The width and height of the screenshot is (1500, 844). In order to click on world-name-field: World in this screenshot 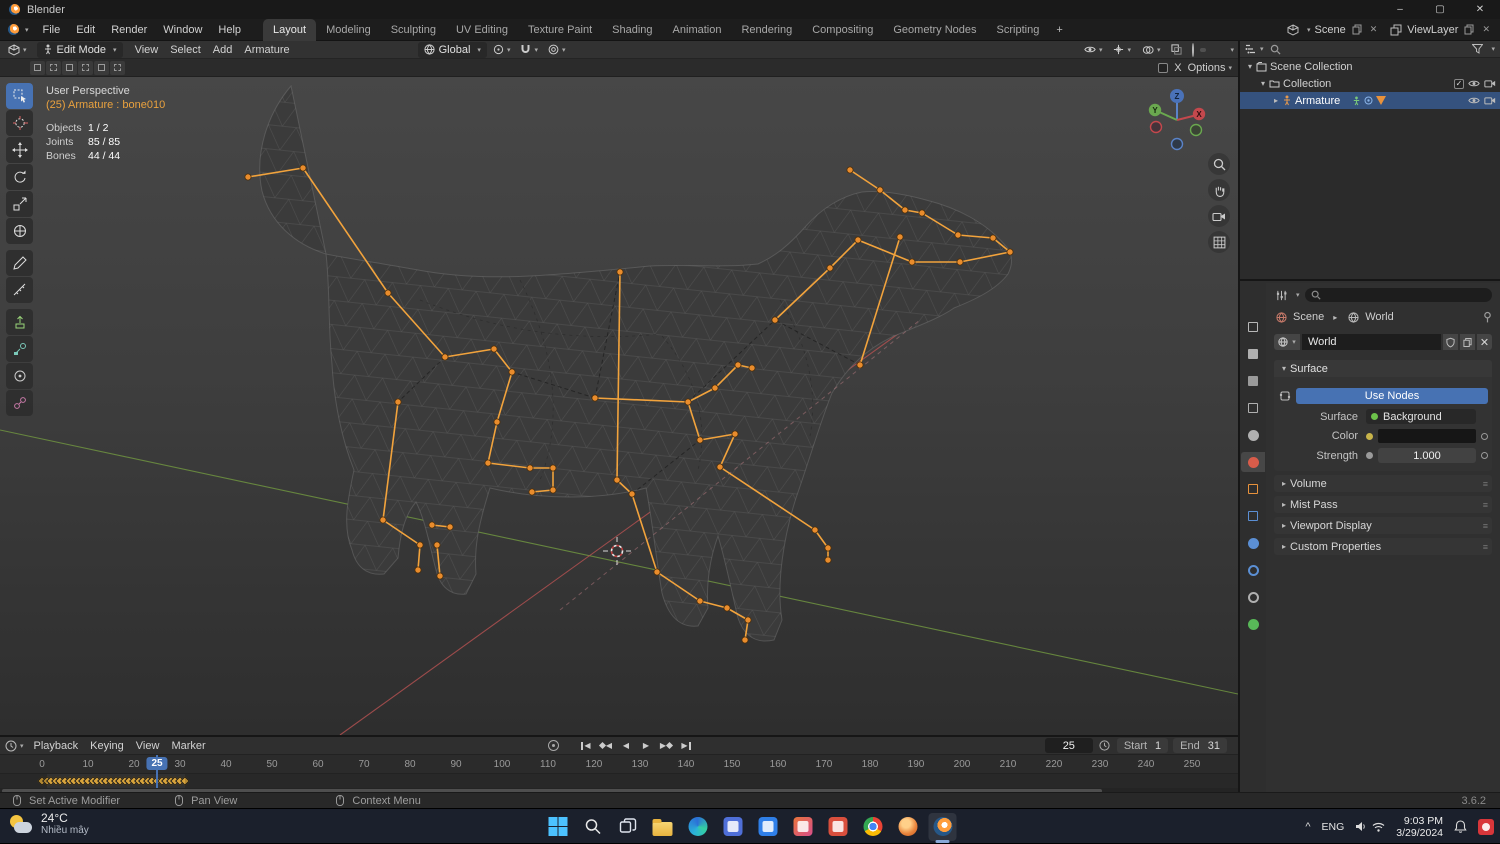, I will do `click(1371, 342)`.